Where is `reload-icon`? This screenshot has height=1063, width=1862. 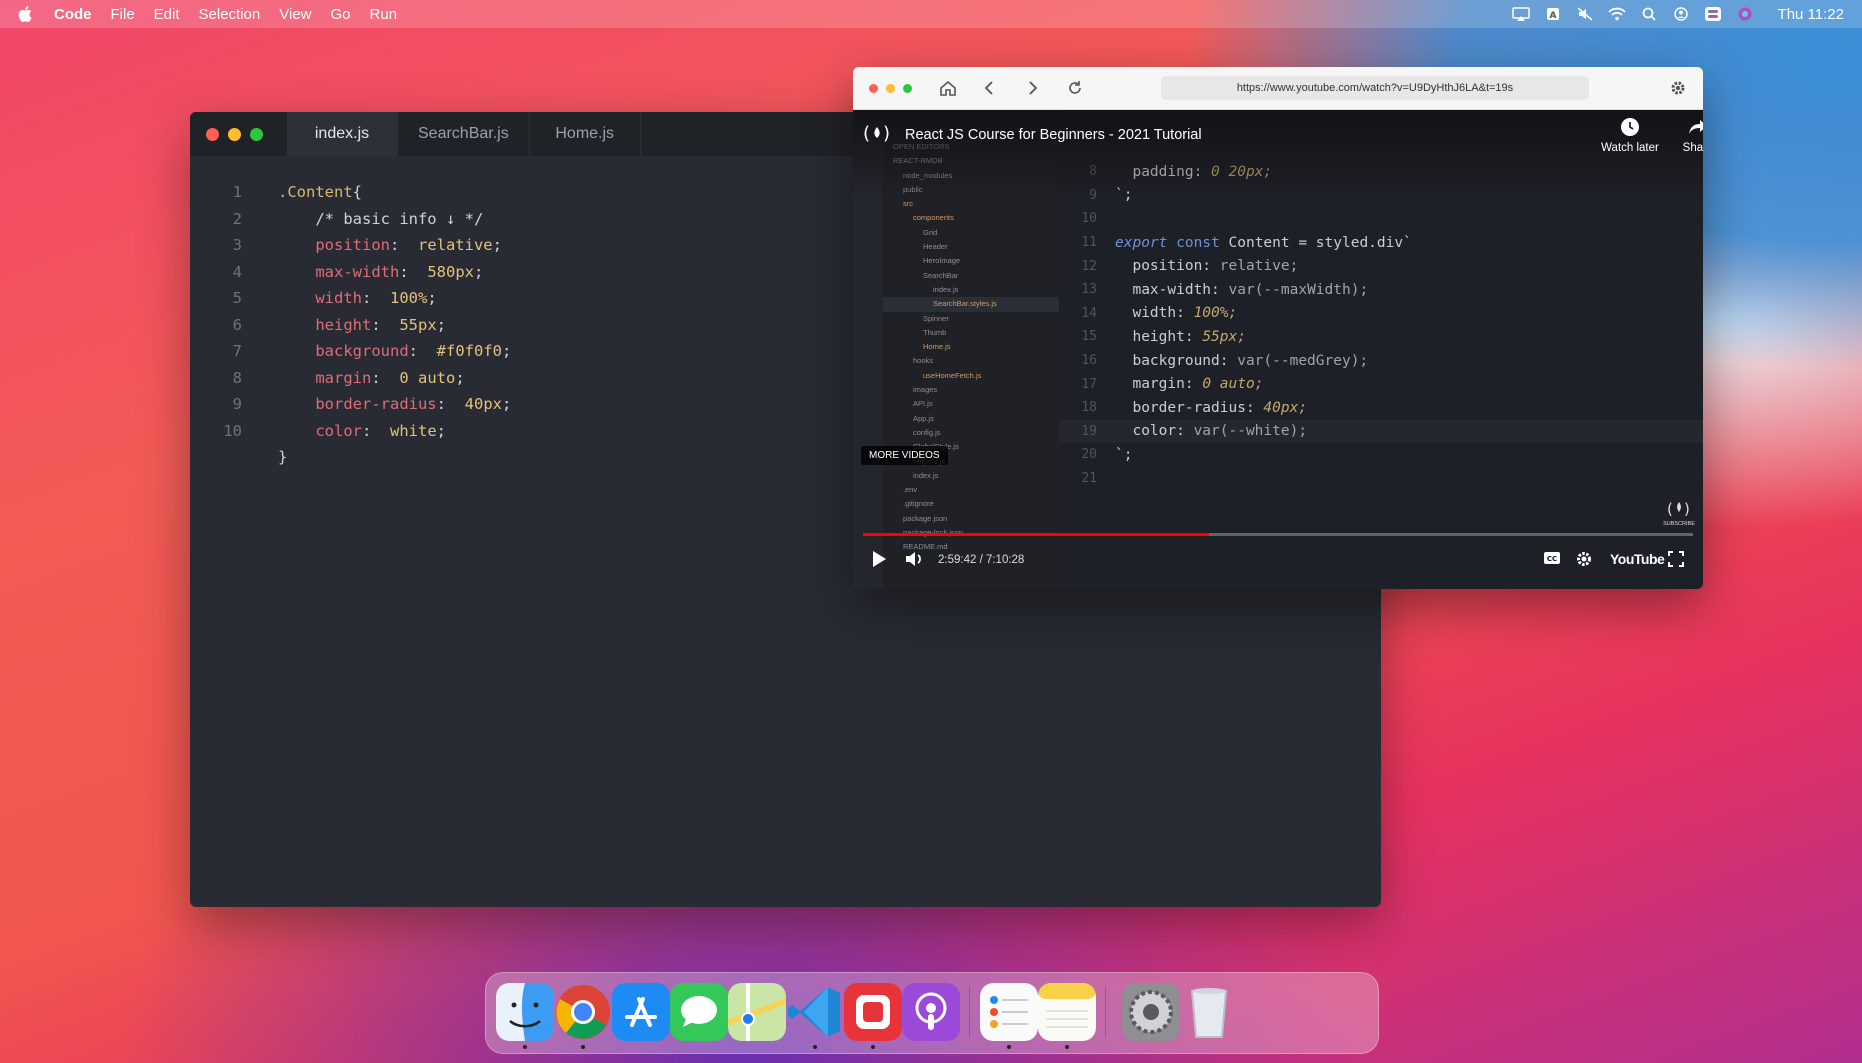
reload-icon is located at coordinates (1075, 88).